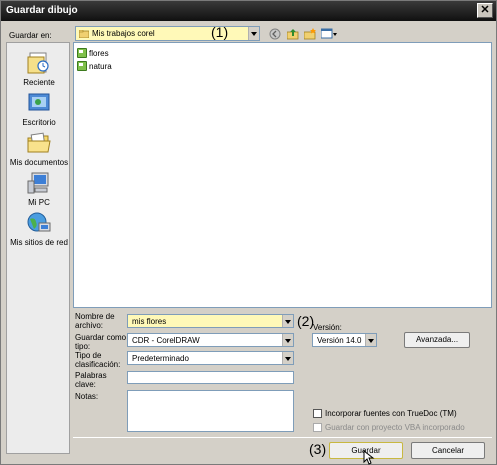 The width and height of the screenshot is (497, 465). Describe the element at coordinates (42, 10) in the screenshot. I see `window-title: Guardar dibujo` at that location.